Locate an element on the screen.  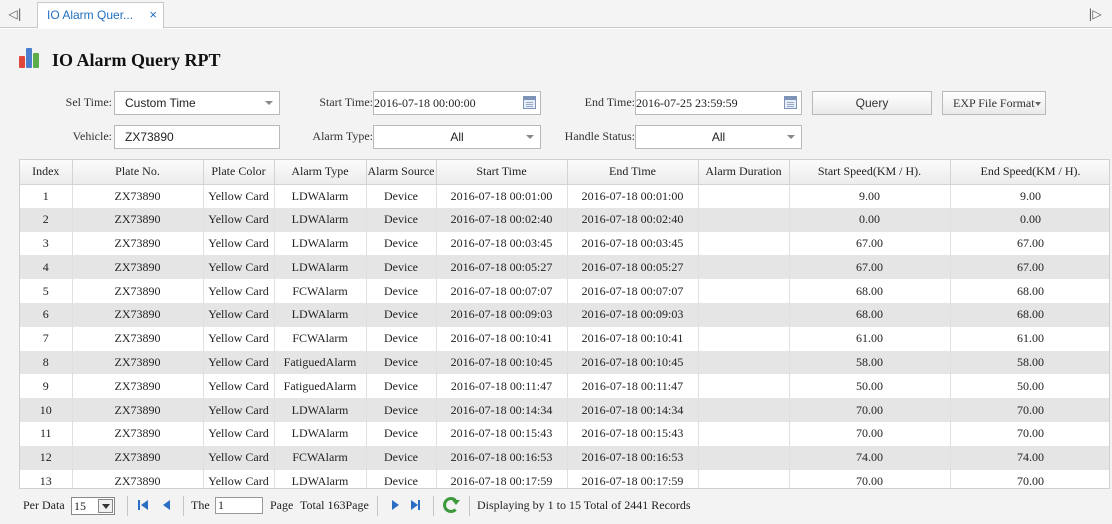
export-format-label: EXP File Format is located at coordinates (994, 103).